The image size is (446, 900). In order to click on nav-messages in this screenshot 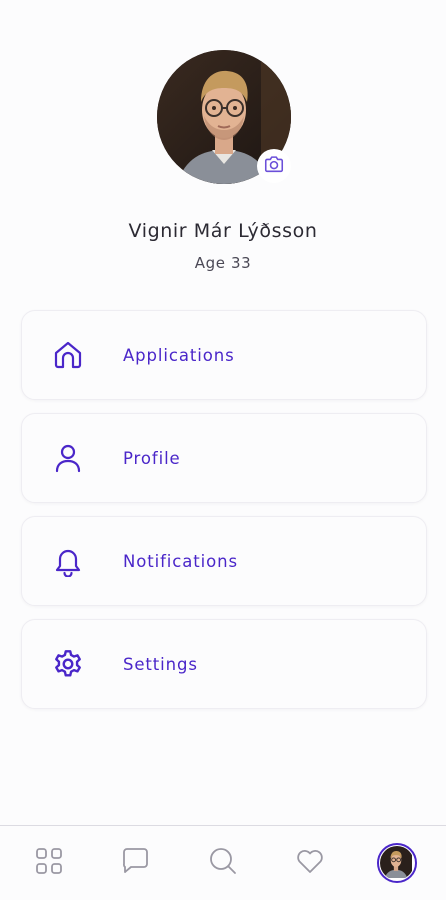, I will do `click(136, 863)`.